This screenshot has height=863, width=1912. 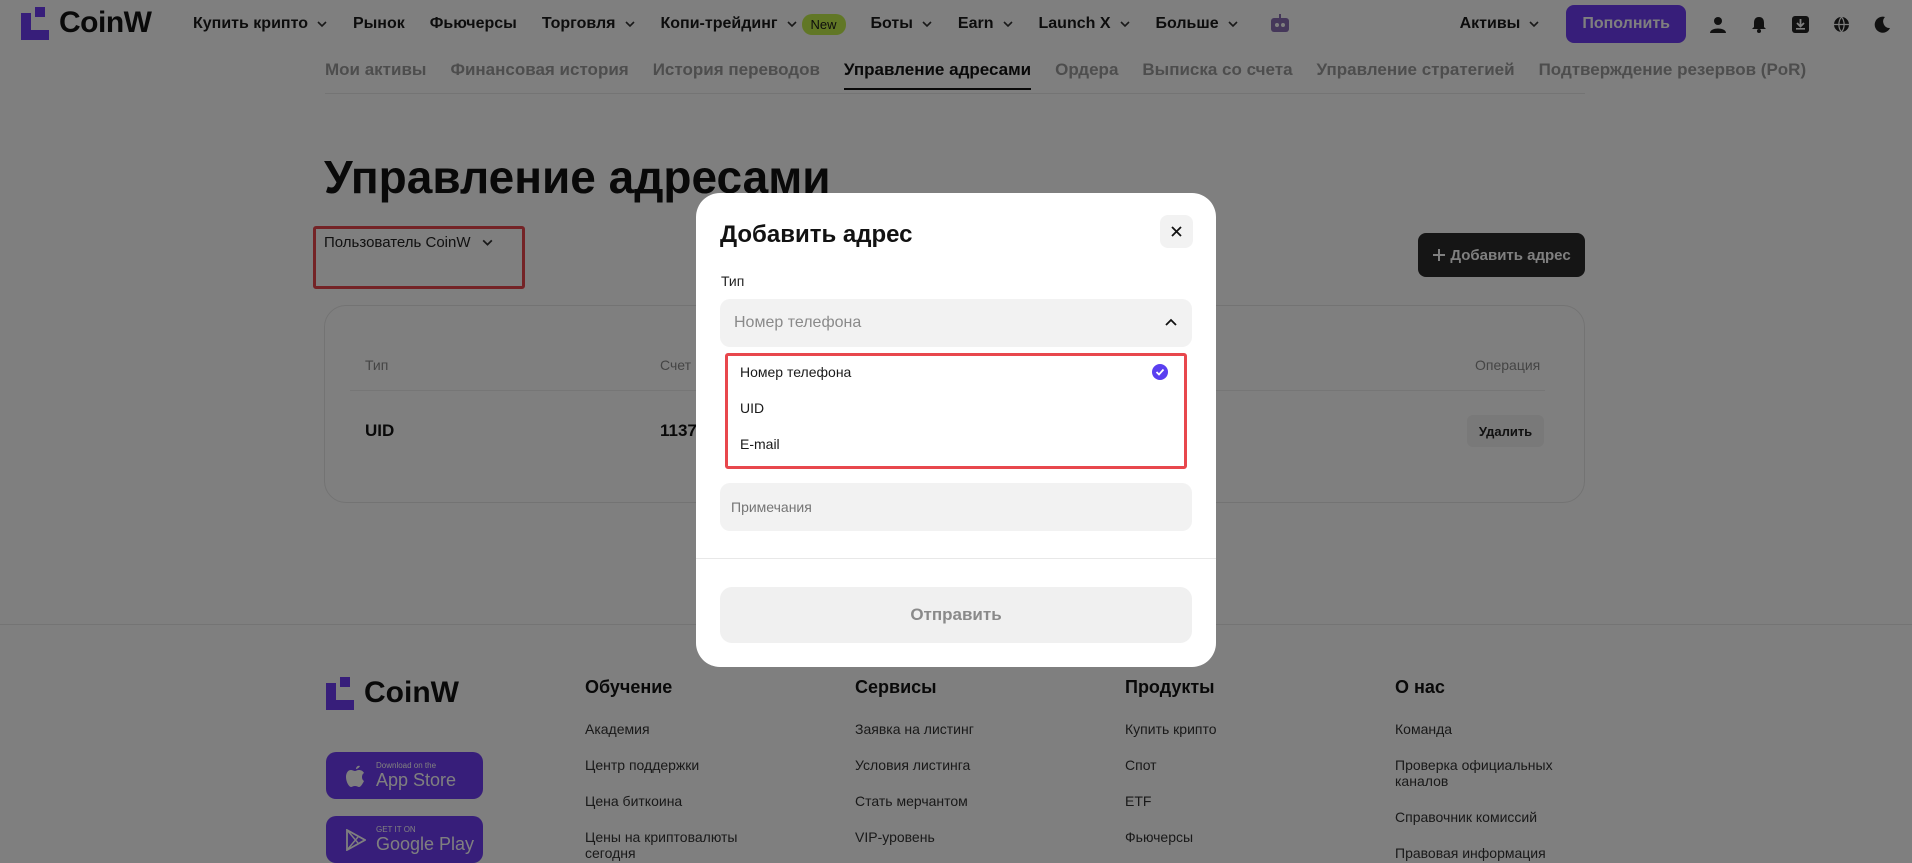 What do you see at coordinates (1171, 322) in the screenshot?
I see `chevron-up-icon` at bounding box center [1171, 322].